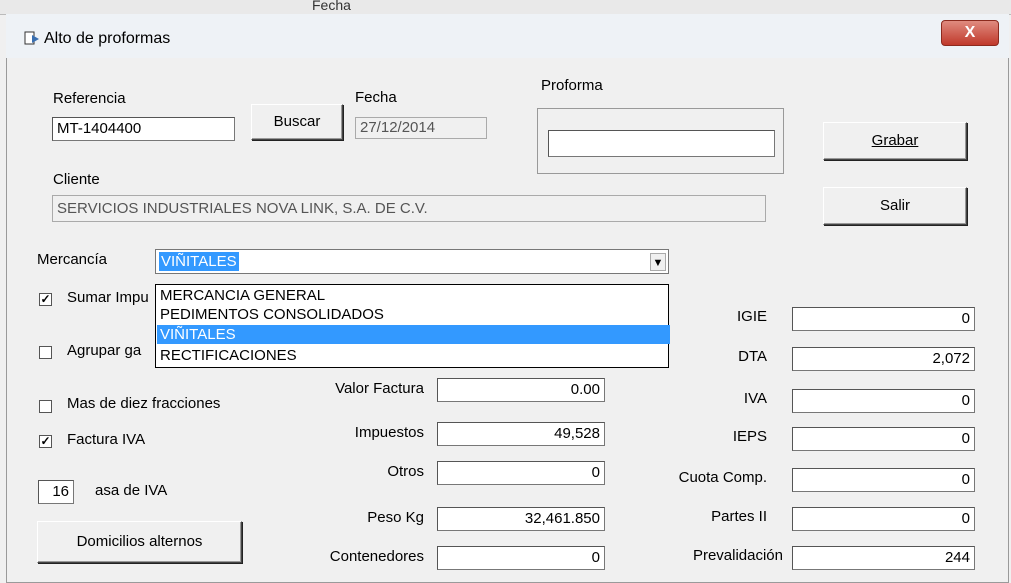 Image resolution: width=1011 pixels, height=583 pixels. What do you see at coordinates (45, 441) in the screenshot?
I see `factura-iva-checkbox: ✓` at bounding box center [45, 441].